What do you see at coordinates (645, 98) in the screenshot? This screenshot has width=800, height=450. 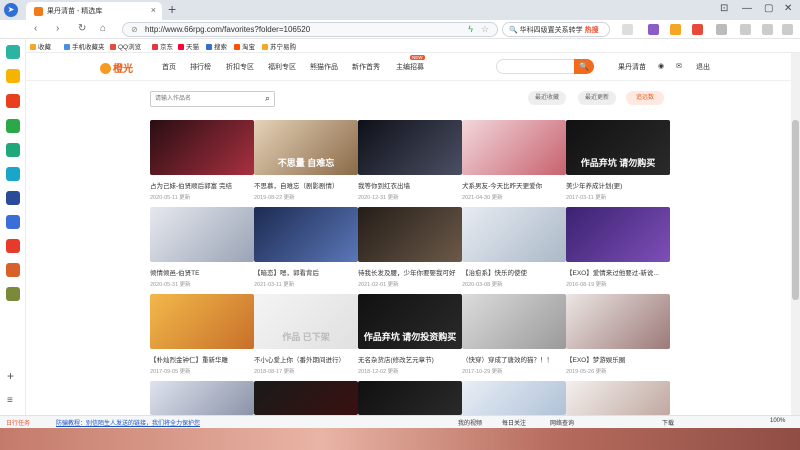 I see `sort-follow-button: 追远数` at bounding box center [645, 98].